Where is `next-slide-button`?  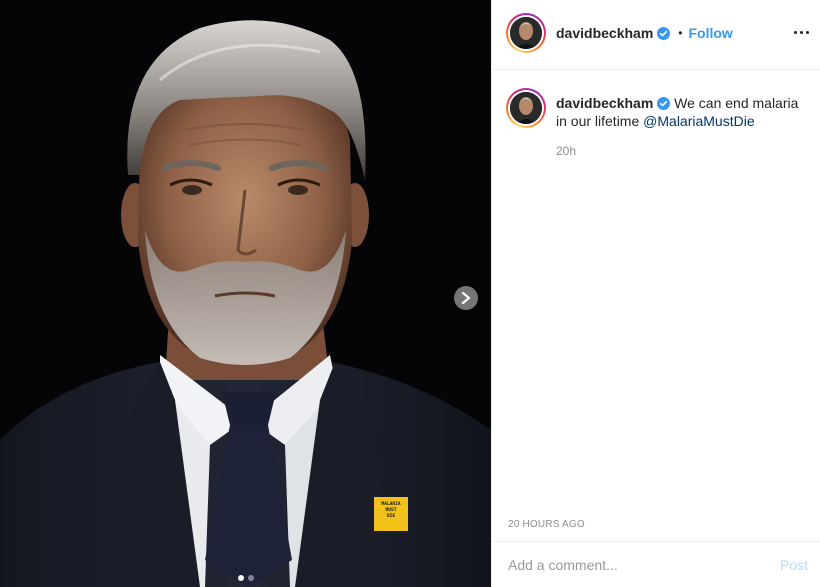
next-slide-button is located at coordinates (466, 298).